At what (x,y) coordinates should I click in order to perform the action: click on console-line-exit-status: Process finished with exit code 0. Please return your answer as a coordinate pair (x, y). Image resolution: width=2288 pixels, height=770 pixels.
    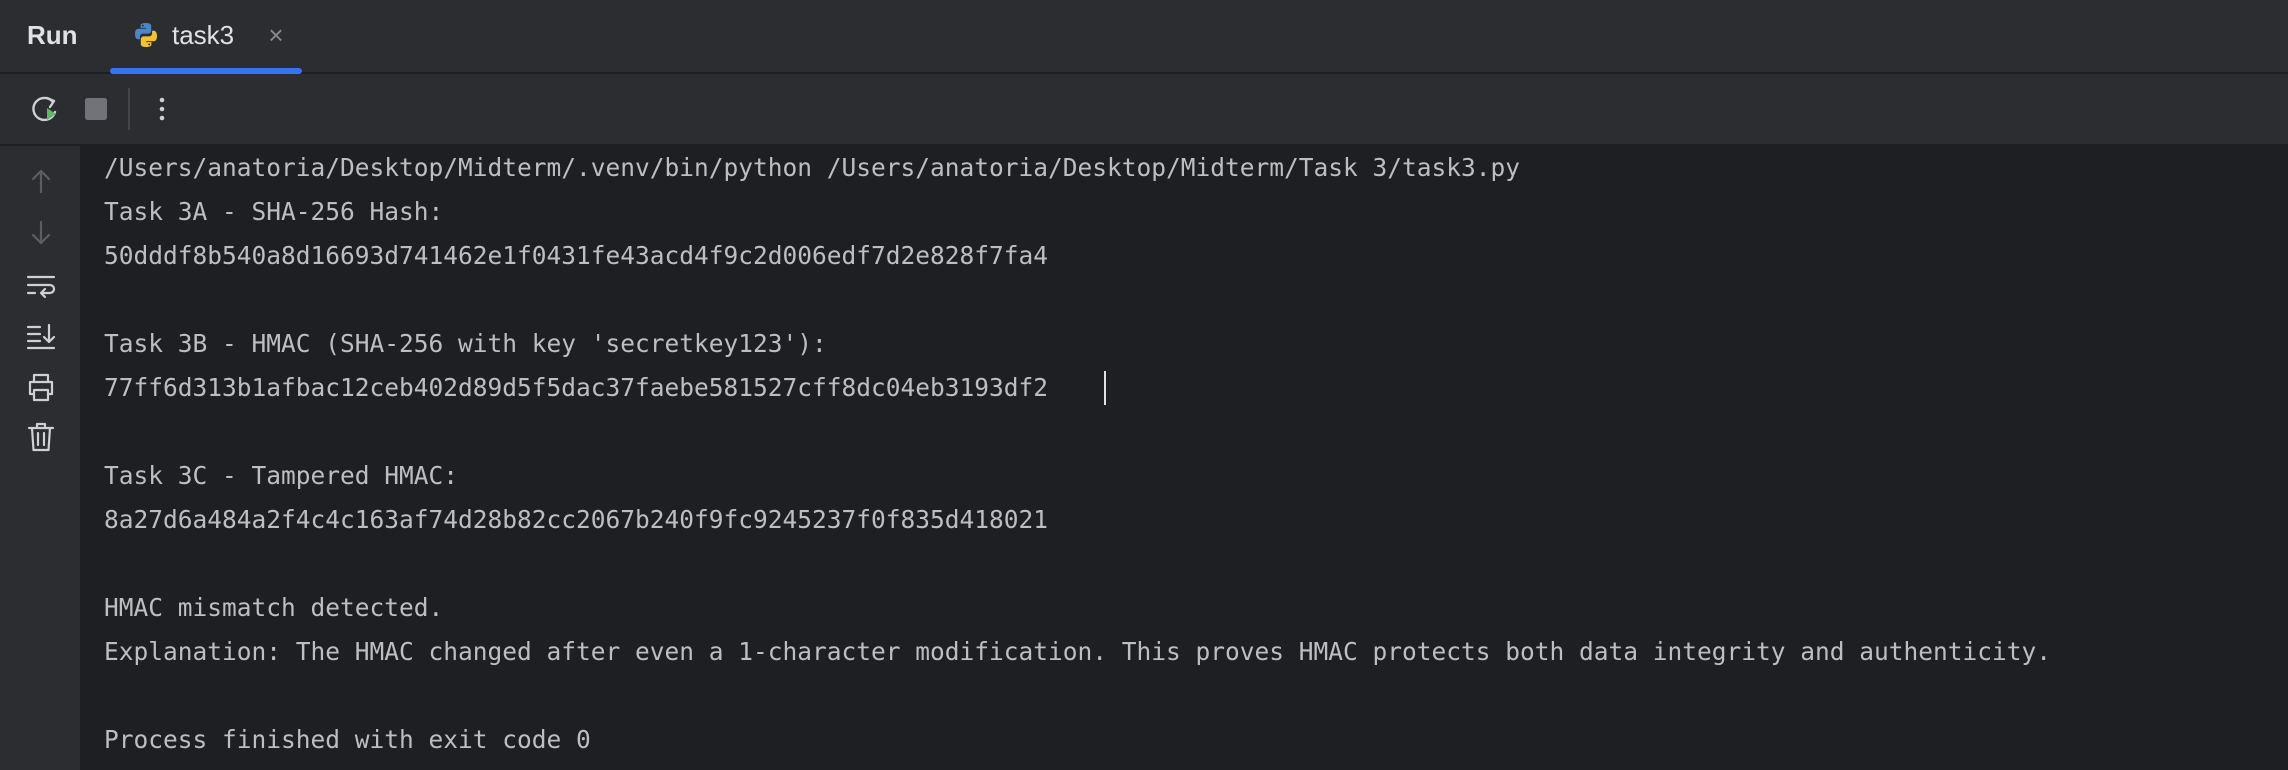
    Looking at the image, I should click on (347, 739).